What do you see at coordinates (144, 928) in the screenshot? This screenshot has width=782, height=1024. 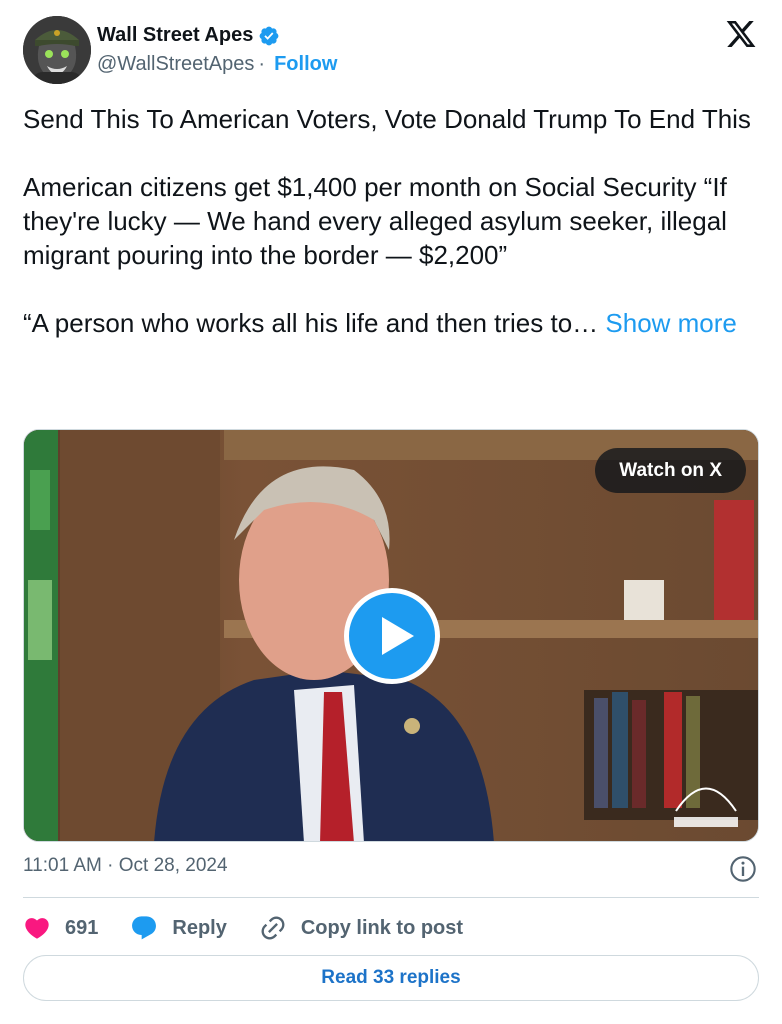 I see `reply-bubble-icon` at bounding box center [144, 928].